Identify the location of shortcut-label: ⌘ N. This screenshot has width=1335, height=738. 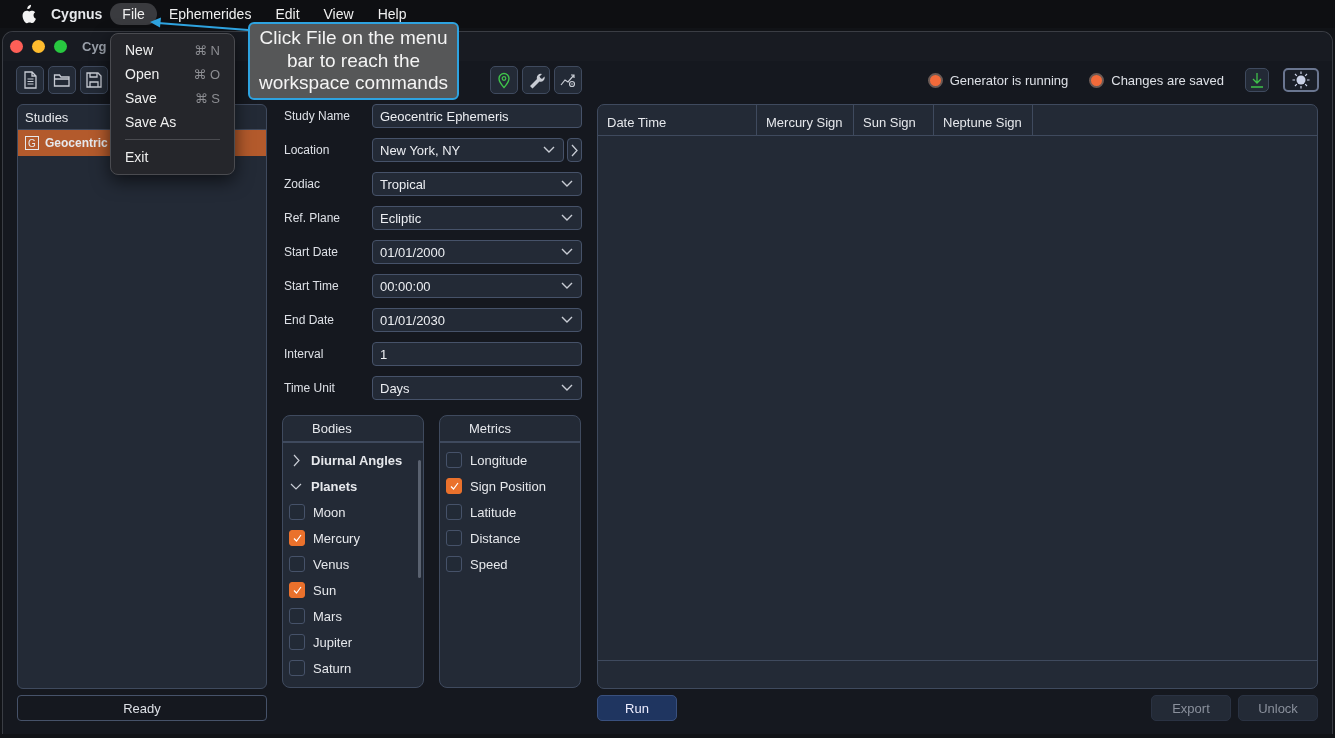
(207, 50).